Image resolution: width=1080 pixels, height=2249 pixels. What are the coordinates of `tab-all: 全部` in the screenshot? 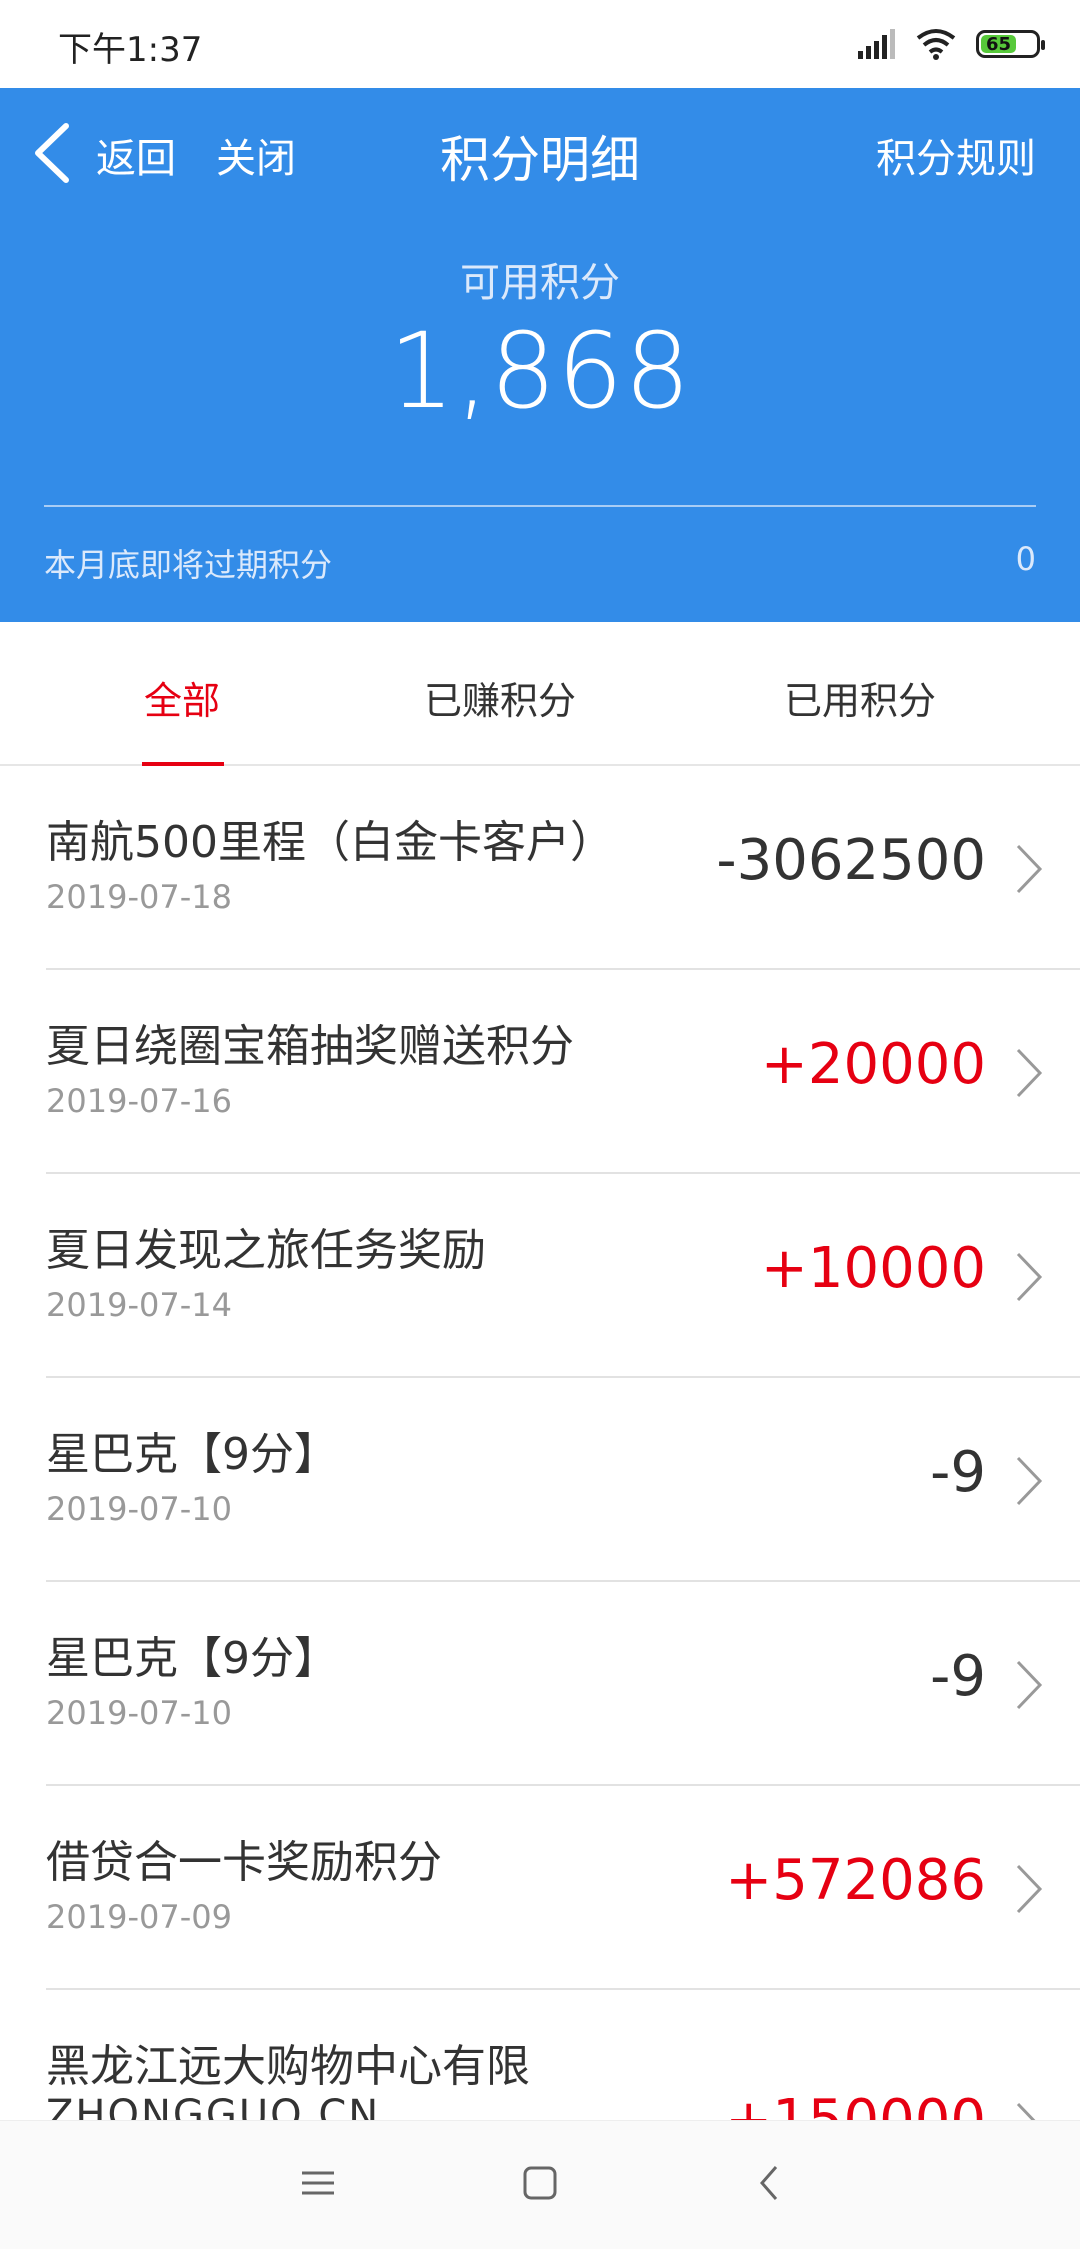 It's located at (182, 697).